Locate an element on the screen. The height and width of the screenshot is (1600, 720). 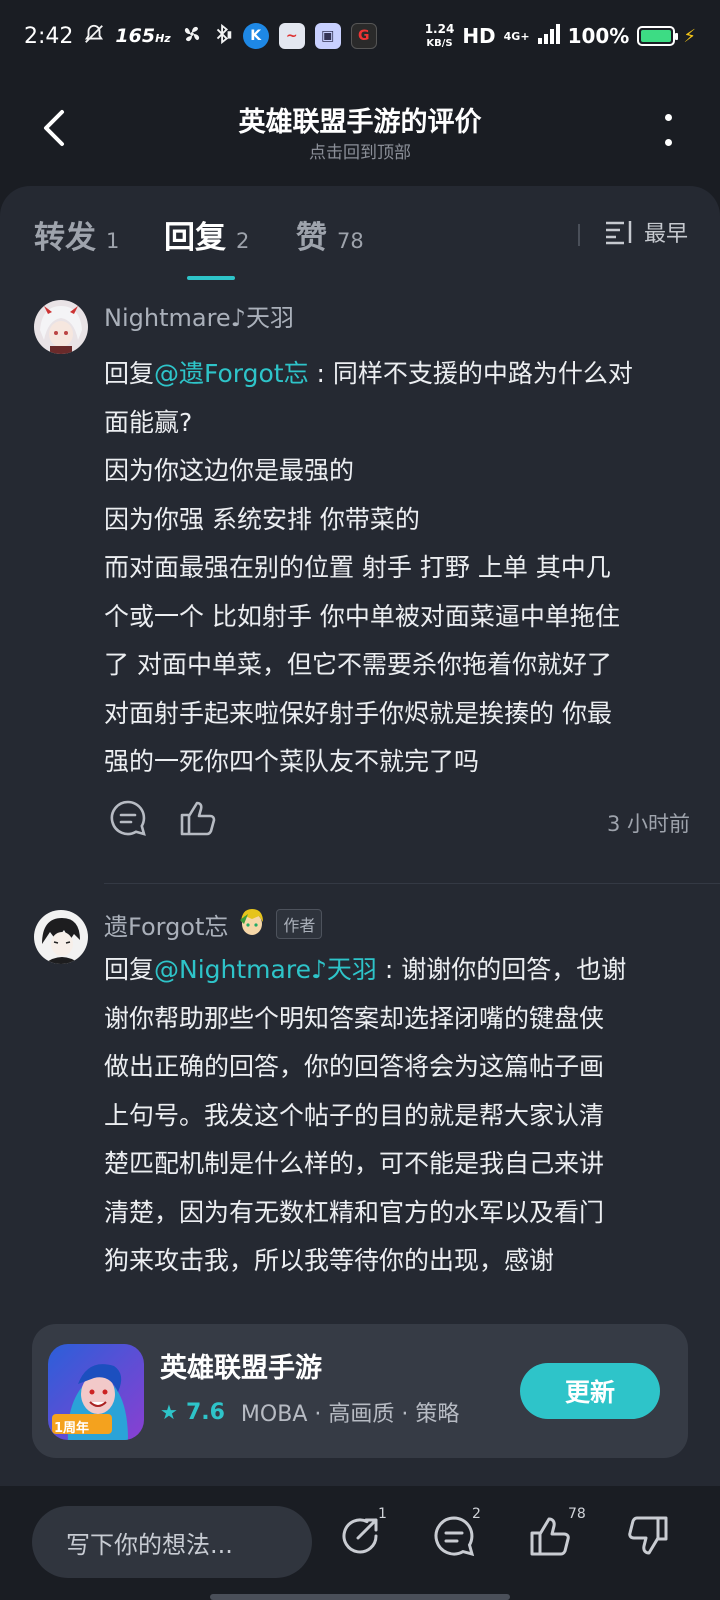
sort-label: 最早 is located at coordinates (665, 234).